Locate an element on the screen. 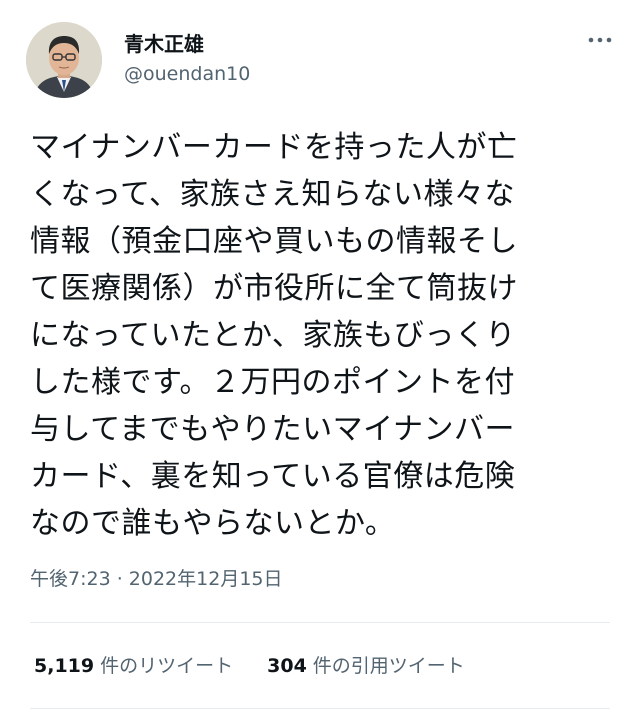 Image resolution: width=640 pixels, height=720 pixels. tweet-text-line: て医療関係）が市役所に全て筒抜け is located at coordinates (274, 288).